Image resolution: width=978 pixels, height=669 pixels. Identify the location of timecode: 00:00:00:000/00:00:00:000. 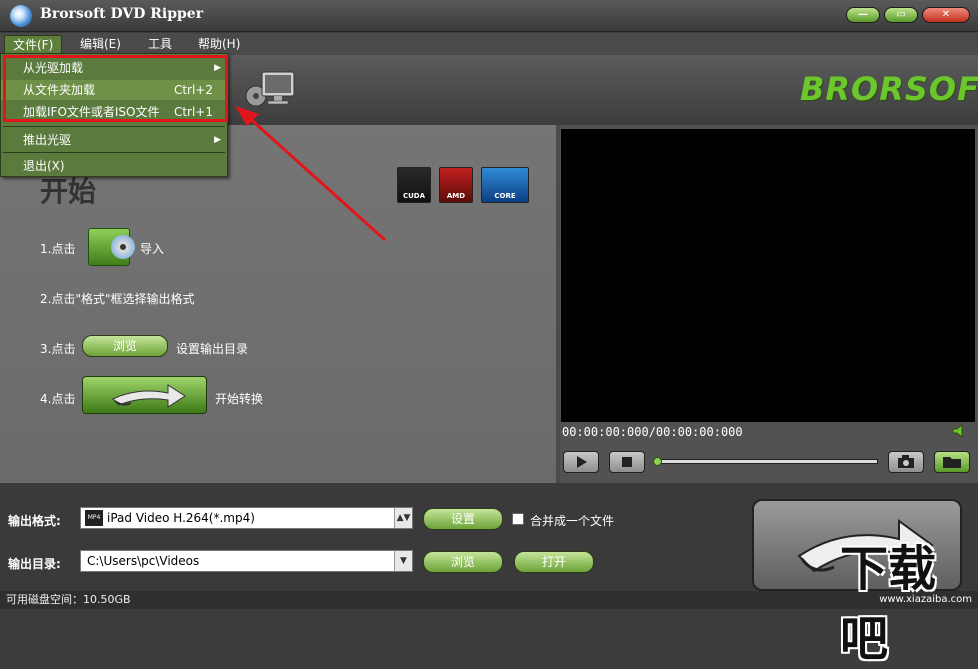
(652, 432).